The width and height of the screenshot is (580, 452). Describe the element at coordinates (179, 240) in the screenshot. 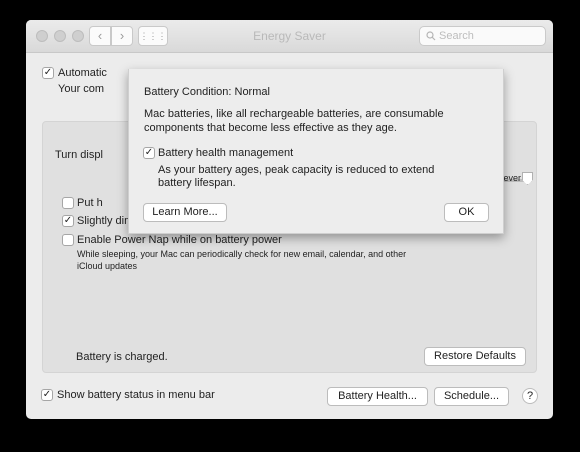

I see `power-nap-label: Enable Power Nap while on battery power` at that location.